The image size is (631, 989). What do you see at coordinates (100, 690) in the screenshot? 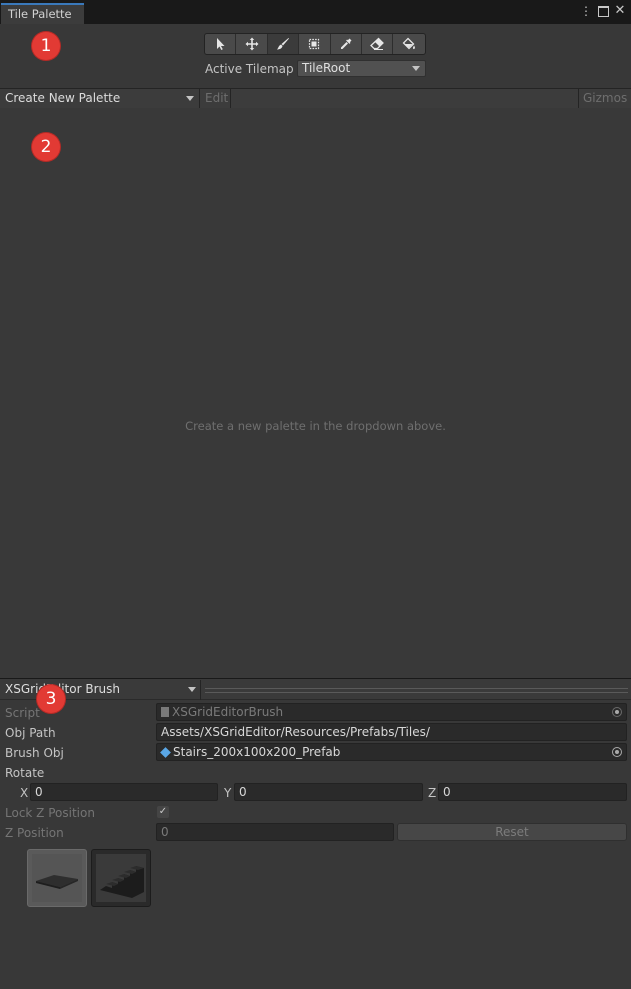
I see `brush-dropdown: XSGridEditor Brush` at bounding box center [100, 690].